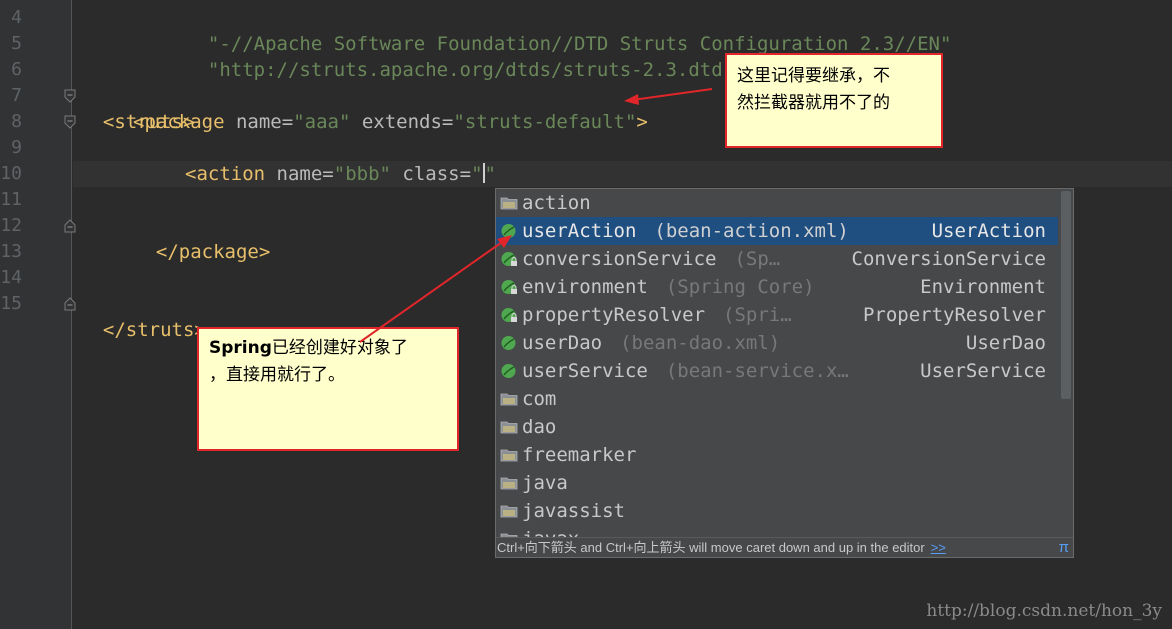  Describe the element at coordinates (322, 122) in the screenshot. I see `attr-value: "aaa"` at that location.